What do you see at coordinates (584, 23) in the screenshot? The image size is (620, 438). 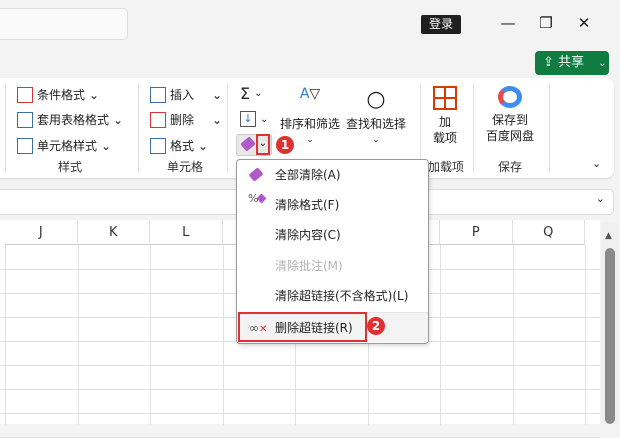 I see `close-button: ✕` at bounding box center [584, 23].